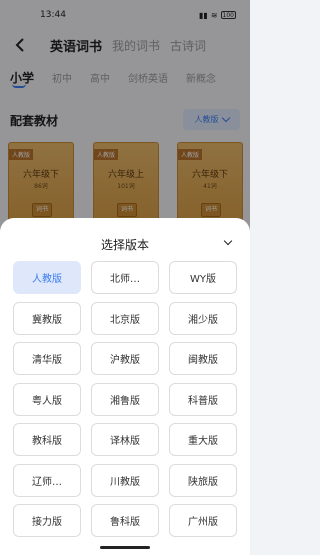  I want to click on version-option-xianglu: 湘鲁版, so click(125, 399).